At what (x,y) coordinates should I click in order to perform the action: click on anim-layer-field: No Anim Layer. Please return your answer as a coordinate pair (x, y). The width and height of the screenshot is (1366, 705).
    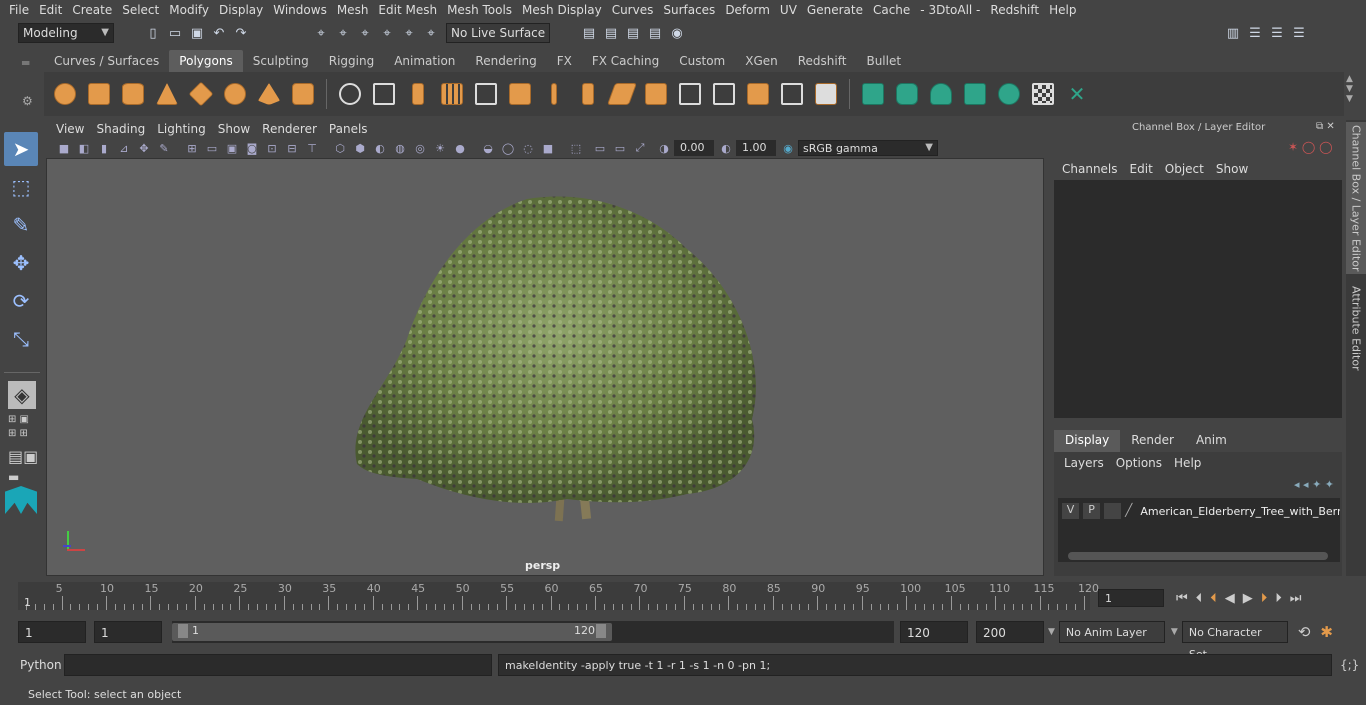
    Looking at the image, I should click on (1111, 632).